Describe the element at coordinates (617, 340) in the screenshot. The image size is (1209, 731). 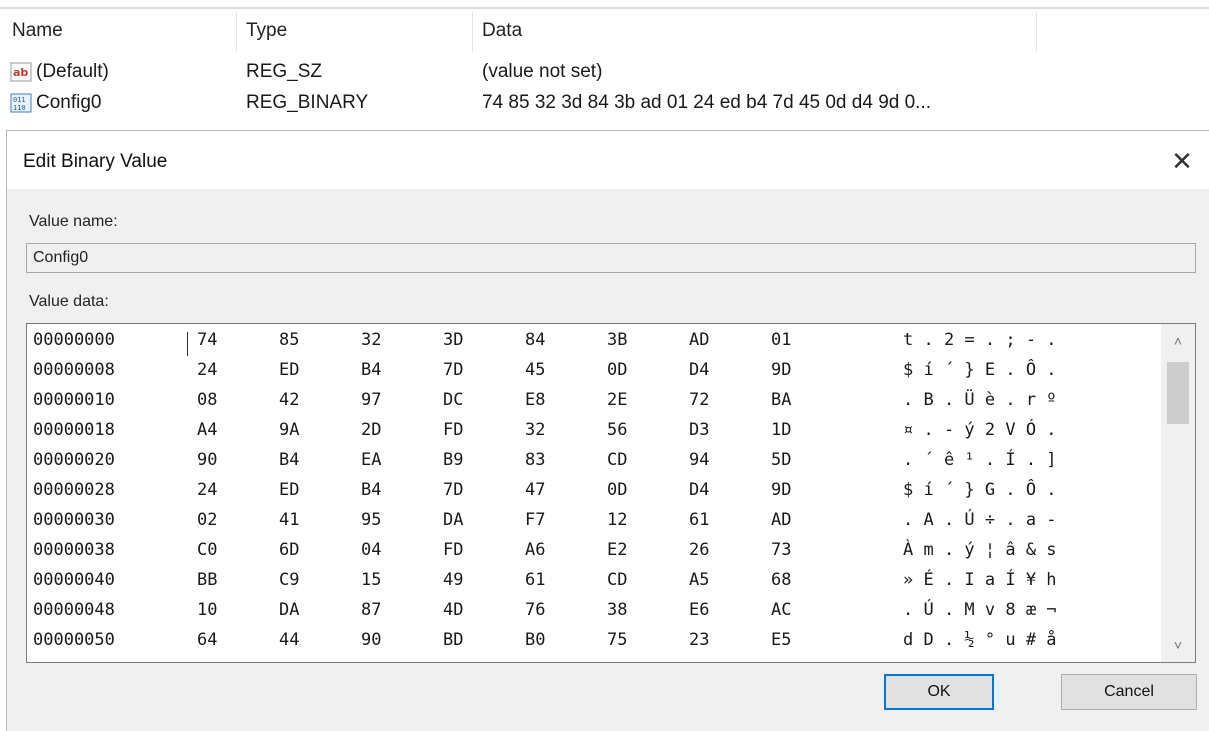
I see `hex-byte: 3B` at that location.